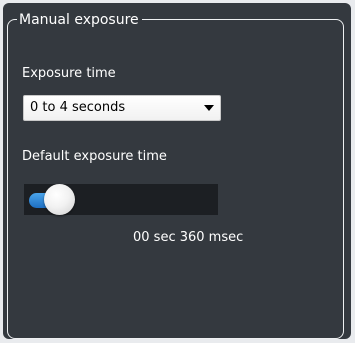  I want to click on exposure-time-selected-value: 0 to 4 seconds, so click(78, 107).